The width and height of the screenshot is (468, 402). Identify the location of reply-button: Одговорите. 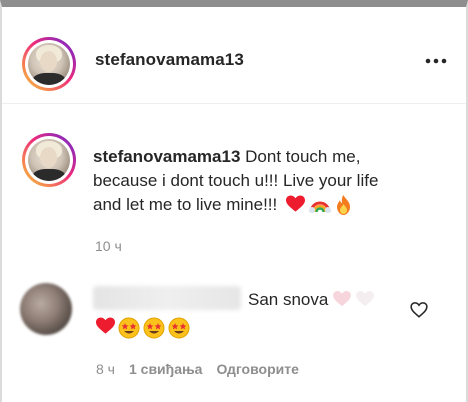
(257, 369).